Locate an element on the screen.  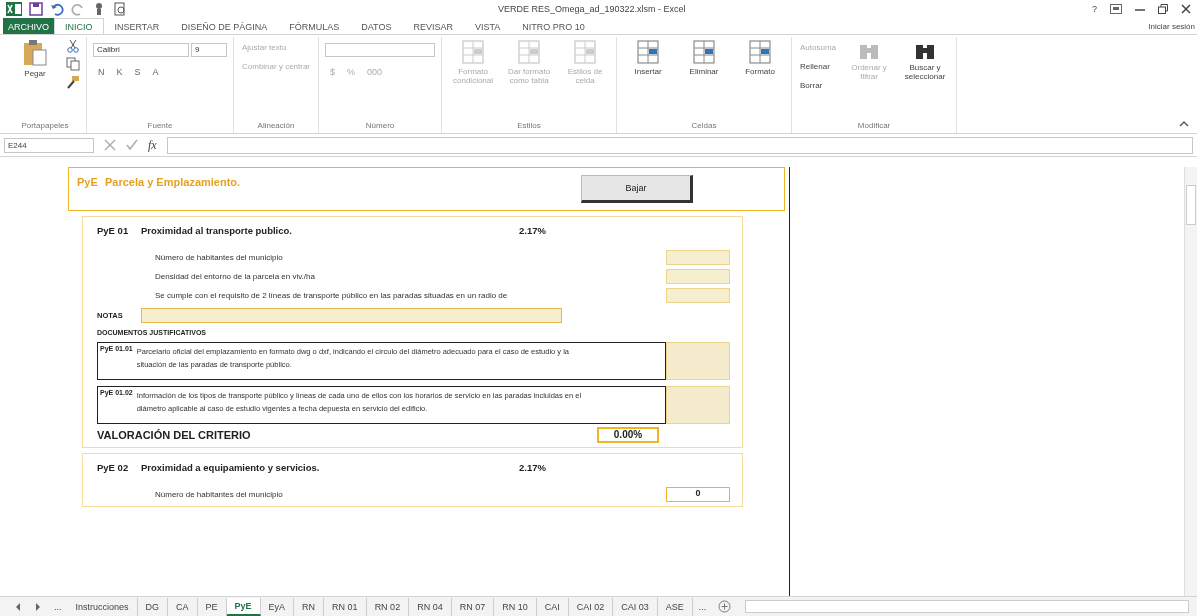
scroll-right-icon is located at coordinates (38, 606).